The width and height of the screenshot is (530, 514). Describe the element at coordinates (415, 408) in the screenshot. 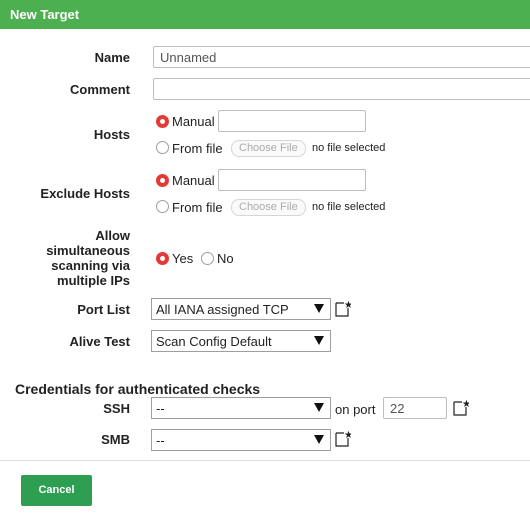

I see `ssh-port-input` at that location.